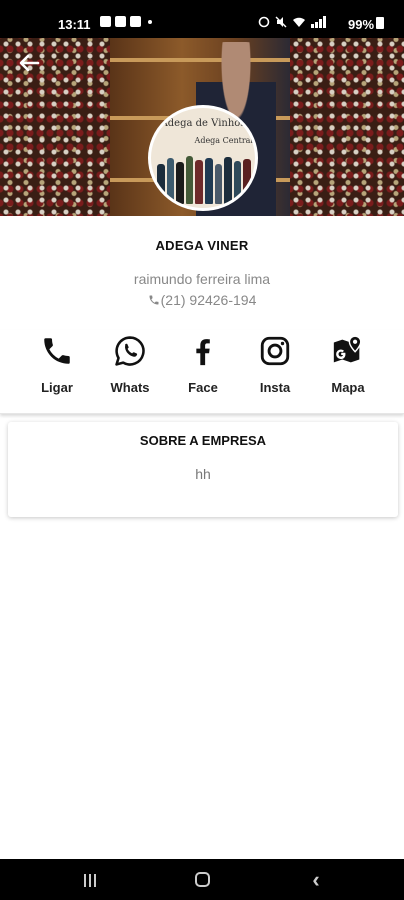 This screenshot has height=900, width=404. I want to click on arrow-left-icon, so click(29, 63).